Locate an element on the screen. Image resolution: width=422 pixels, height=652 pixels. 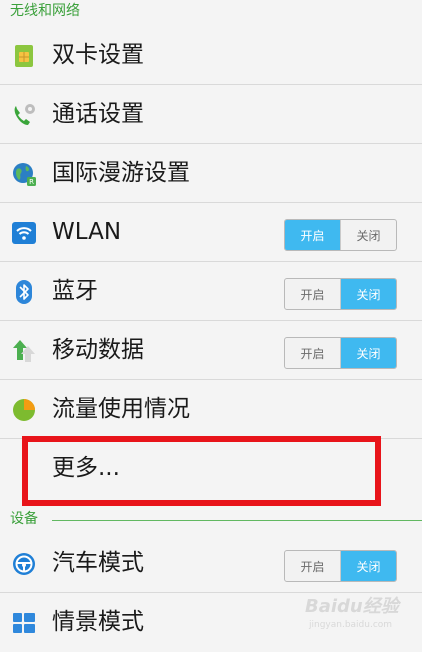
wlan-toggle: 开启 关闭 is located at coordinates (340, 235).